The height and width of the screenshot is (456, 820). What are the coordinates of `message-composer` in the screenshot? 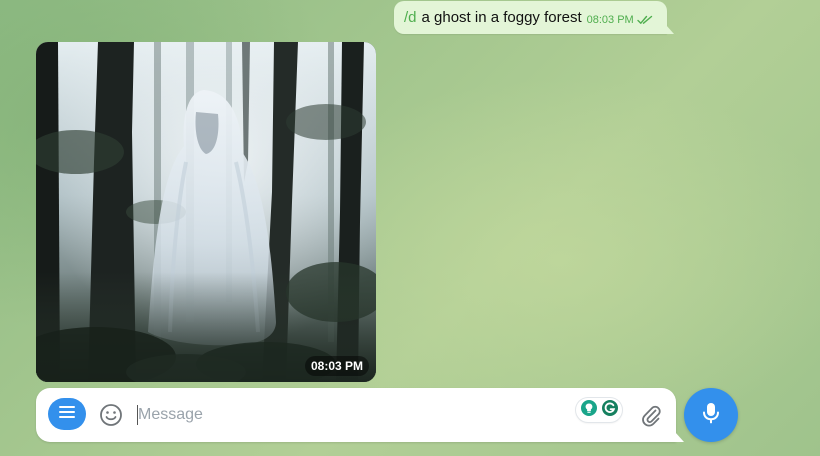 It's located at (360, 415).